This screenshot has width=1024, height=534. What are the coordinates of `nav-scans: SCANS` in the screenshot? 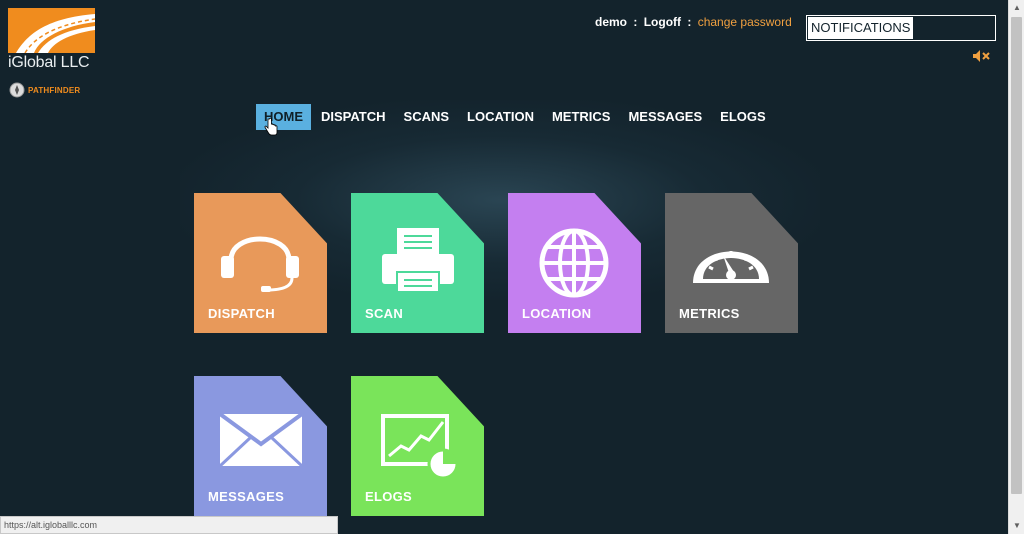 It's located at (427, 117).